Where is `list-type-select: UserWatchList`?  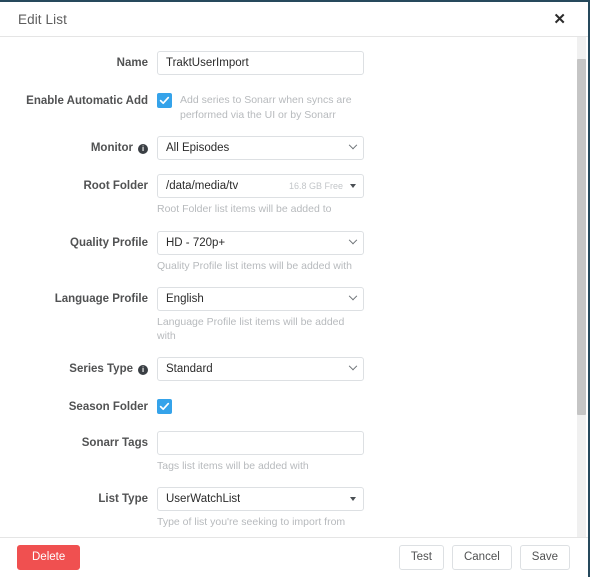
list-type-select: UserWatchList is located at coordinates (260, 499).